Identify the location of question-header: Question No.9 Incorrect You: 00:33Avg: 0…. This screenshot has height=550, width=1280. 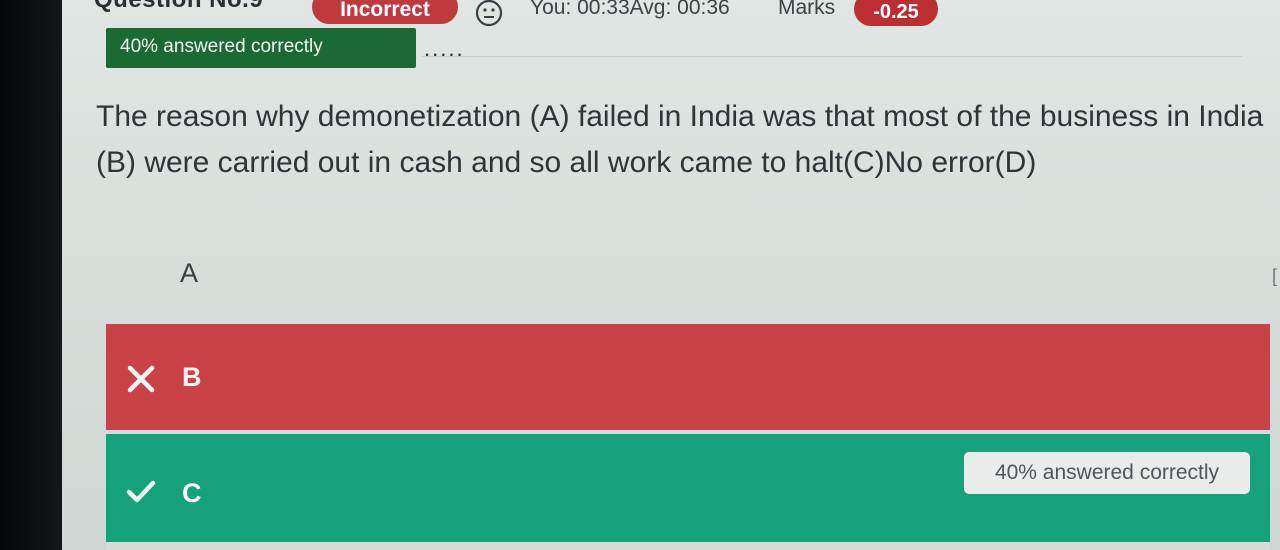
(671, 15).